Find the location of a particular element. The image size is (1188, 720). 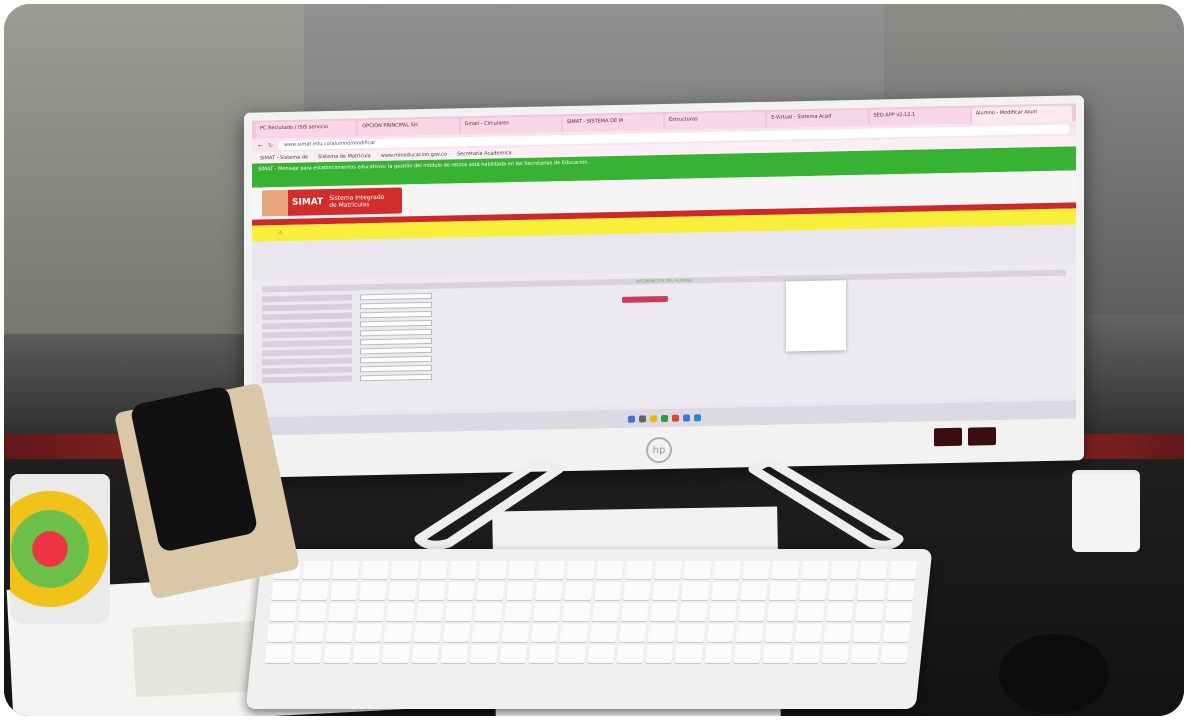

bookmark-item: www.mineducacion.gov.co is located at coordinates (414, 154).